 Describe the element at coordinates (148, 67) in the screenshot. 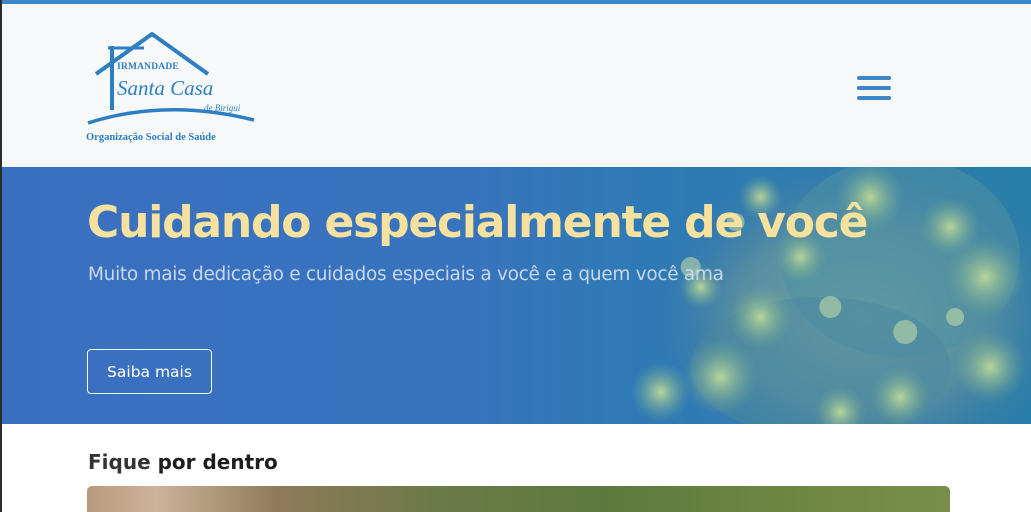

I see `logo-text-irmandade: IRMANDADE` at that location.